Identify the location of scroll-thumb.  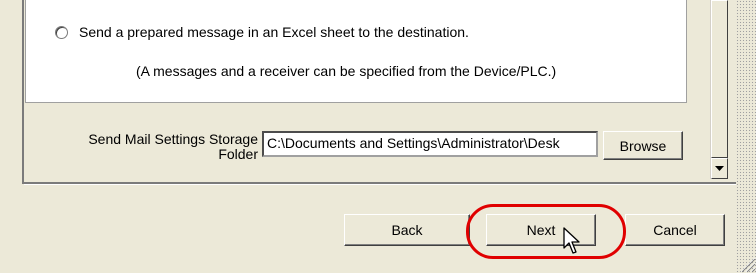
(719, 79).